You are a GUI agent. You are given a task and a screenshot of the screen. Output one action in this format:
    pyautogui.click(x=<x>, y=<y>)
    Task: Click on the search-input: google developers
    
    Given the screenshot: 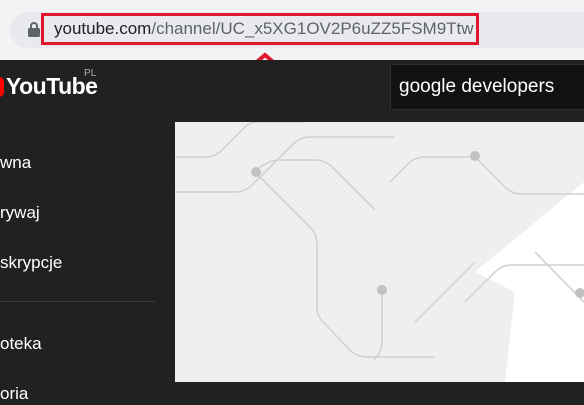 What is the action you would take?
    pyautogui.click(x=487, y=87)
    